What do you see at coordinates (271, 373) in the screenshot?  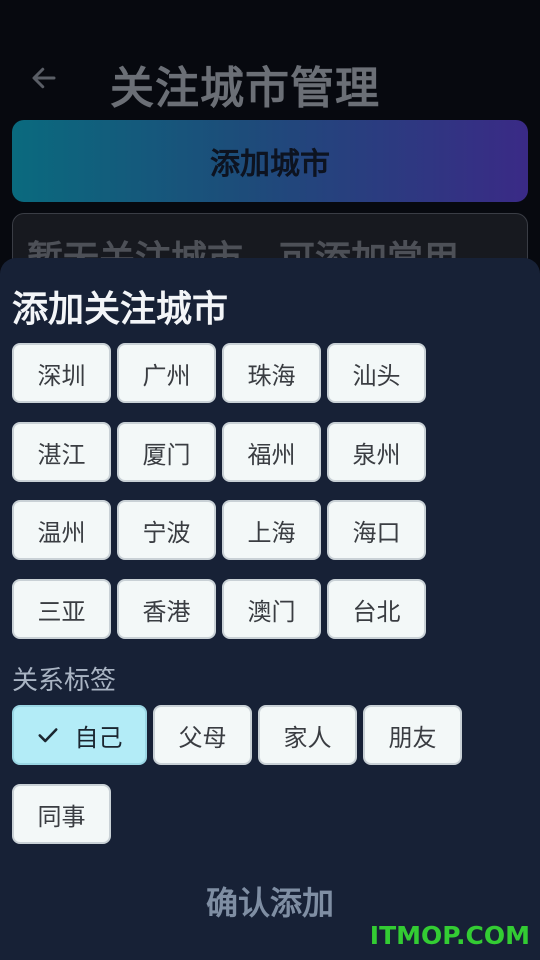 I see `city-chip: 珠海` at bounding box center [271, 373].